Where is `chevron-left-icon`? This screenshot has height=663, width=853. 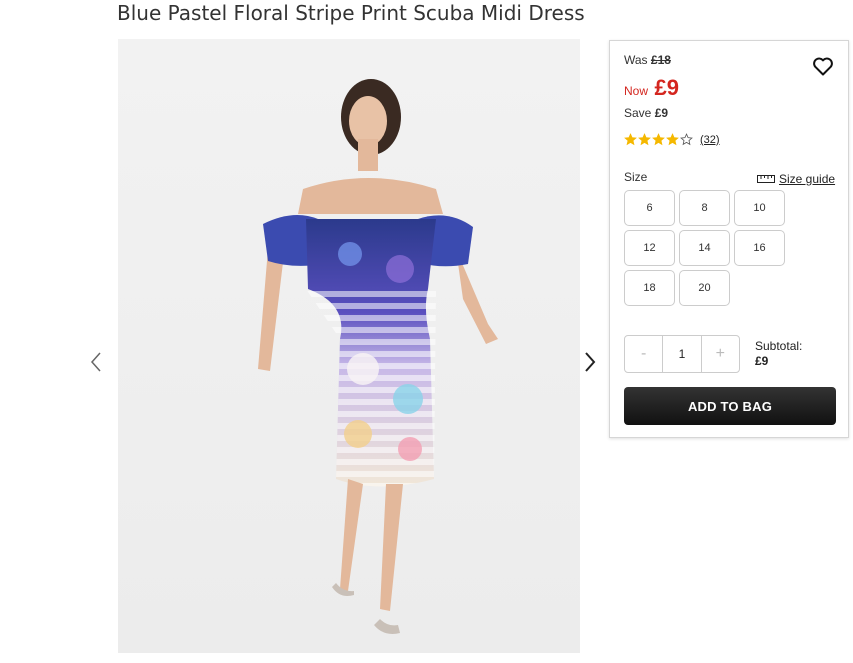
chevron-left-icon is located at coordinates (95, 362).